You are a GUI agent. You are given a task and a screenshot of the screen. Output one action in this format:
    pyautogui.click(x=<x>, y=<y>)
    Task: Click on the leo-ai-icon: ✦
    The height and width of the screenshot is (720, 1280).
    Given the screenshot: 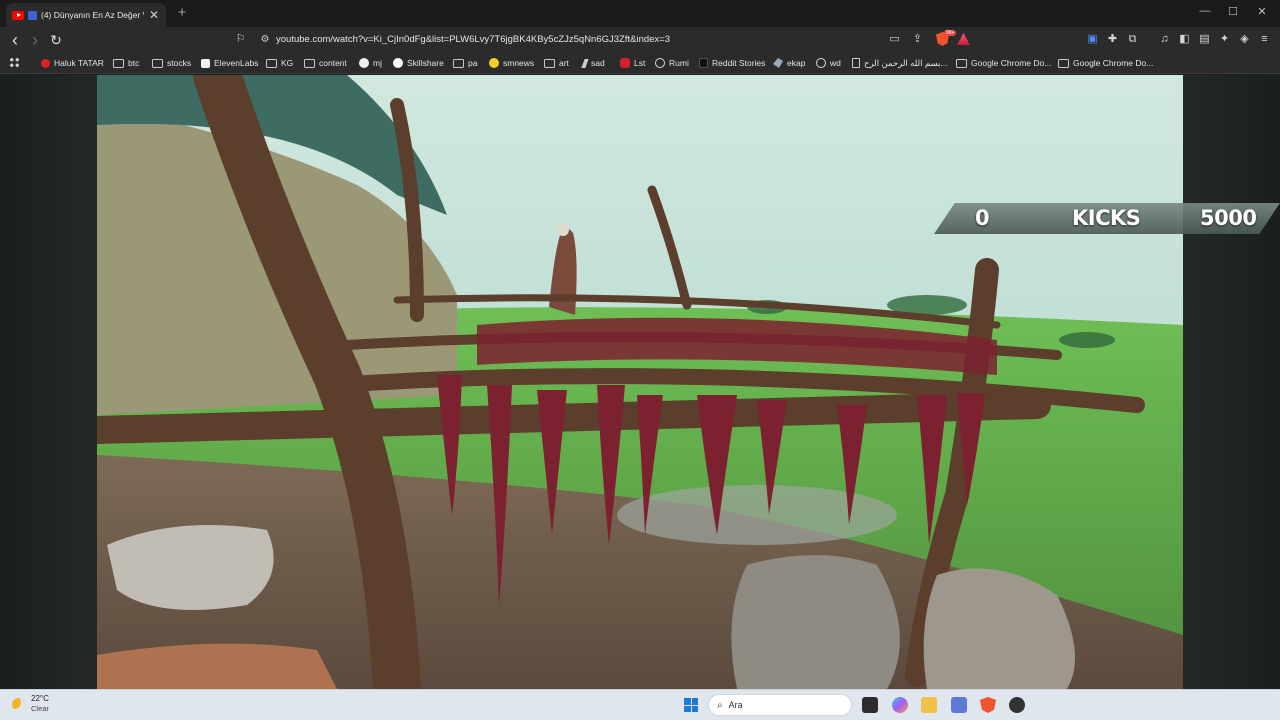 What is the action you would take?
    pyautogui.click(x=1224, y=39)
    